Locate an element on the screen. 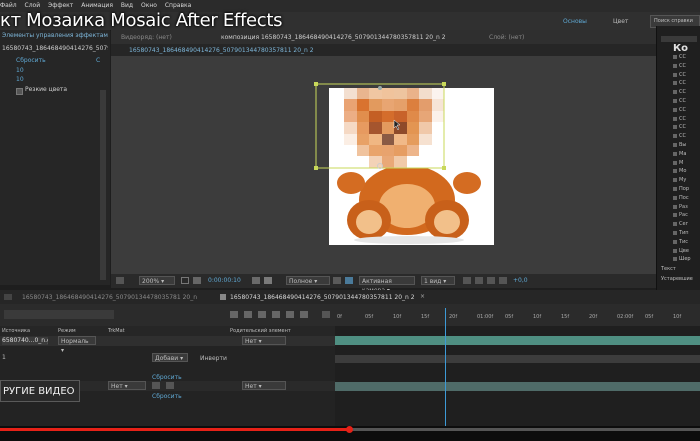 The image size is (700, 441). workspace-basic: Основы is located at coordinates (575, 21).